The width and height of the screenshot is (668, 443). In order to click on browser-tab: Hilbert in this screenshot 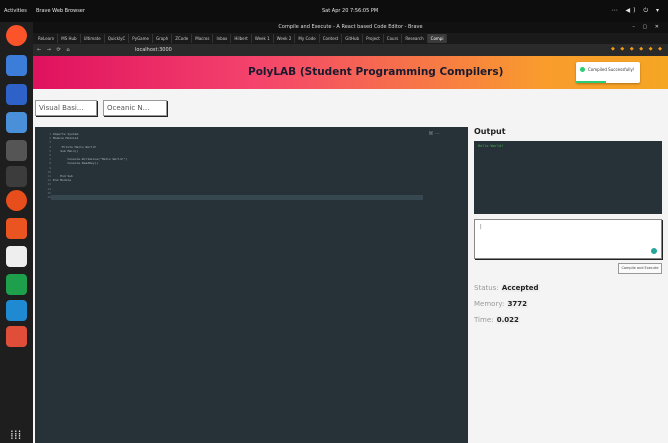, I will do `click(241, 38)`.